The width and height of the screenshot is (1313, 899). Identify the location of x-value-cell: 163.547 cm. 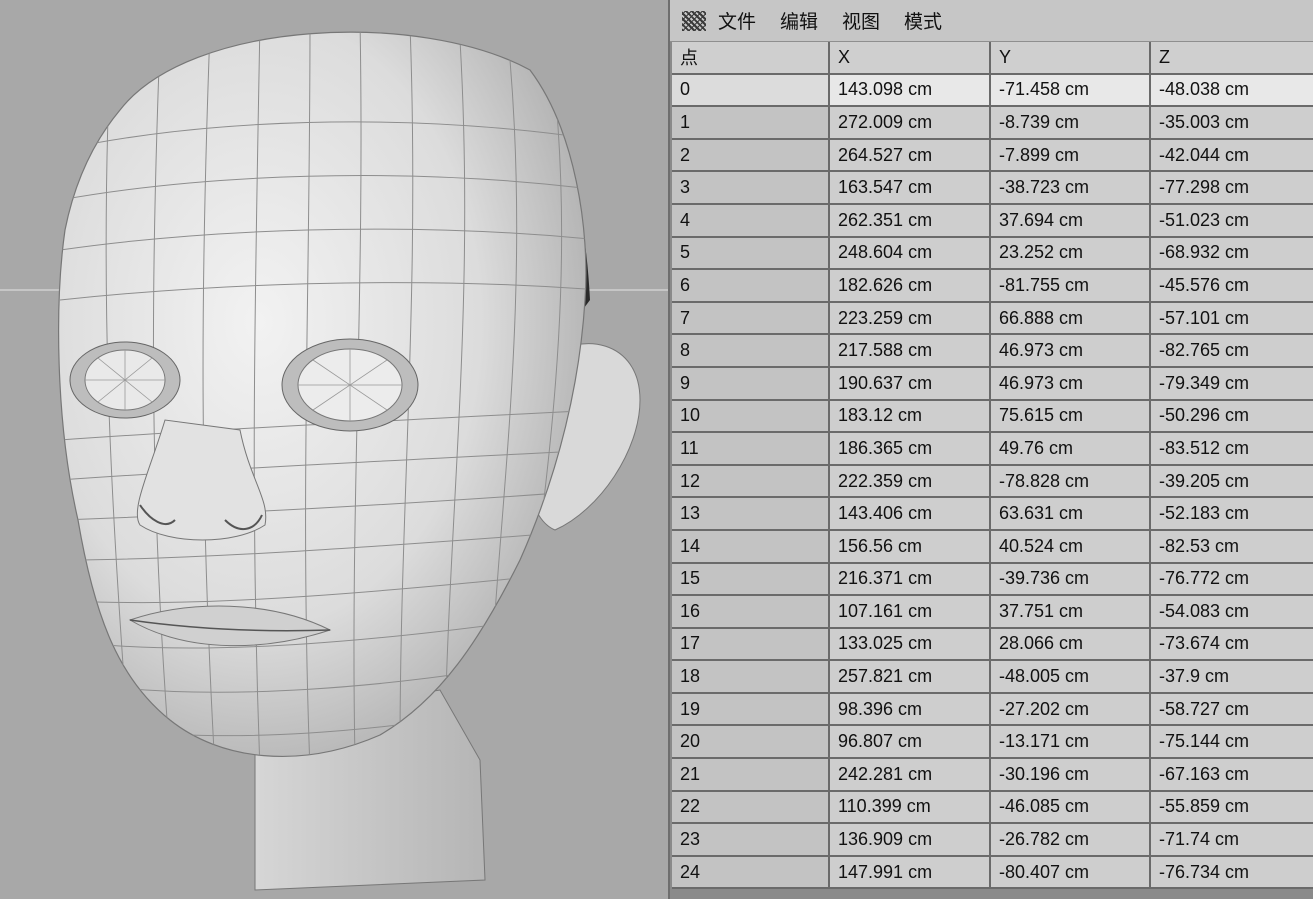
(910, 188).